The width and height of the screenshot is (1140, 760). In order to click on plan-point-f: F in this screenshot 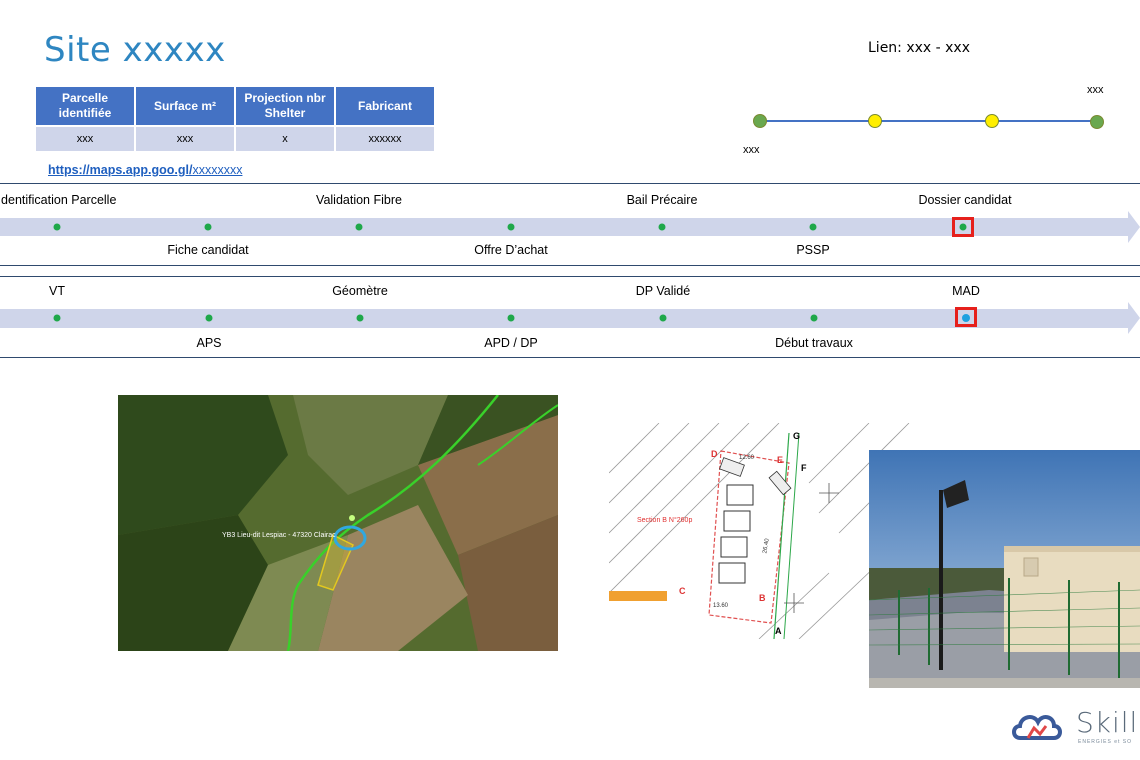, I will do `click(804, 468)`.